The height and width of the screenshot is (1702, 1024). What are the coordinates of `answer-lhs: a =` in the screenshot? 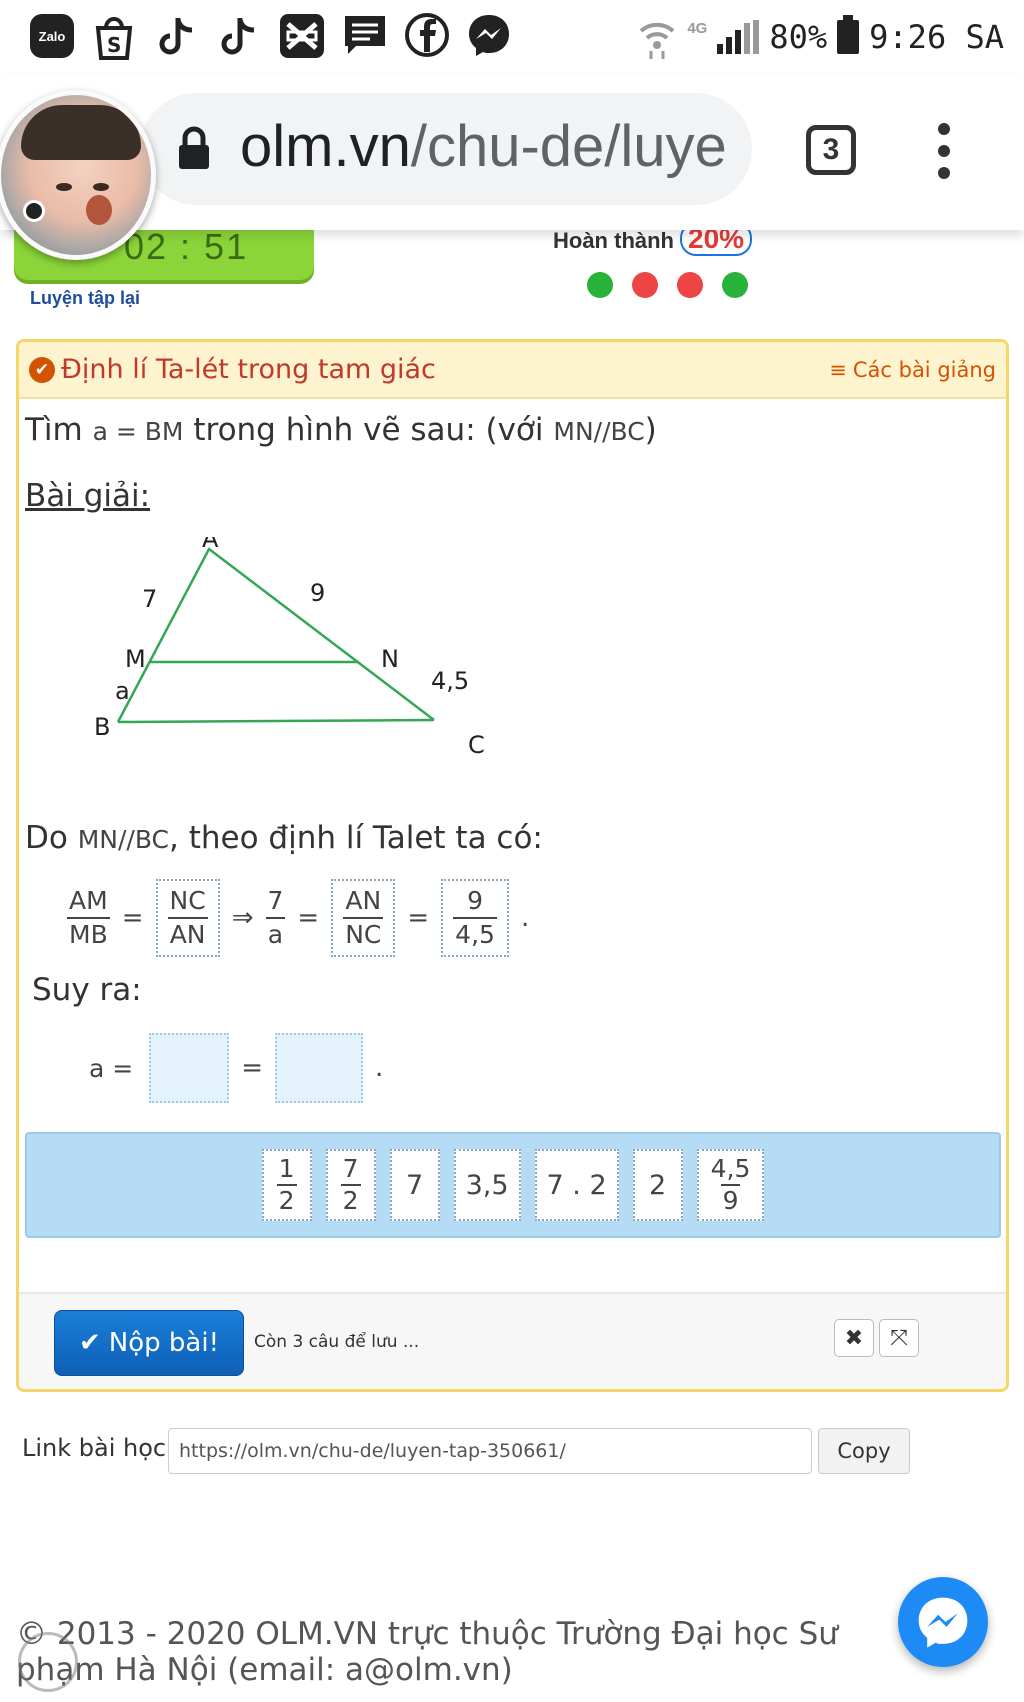 It's located at (111, 1068).